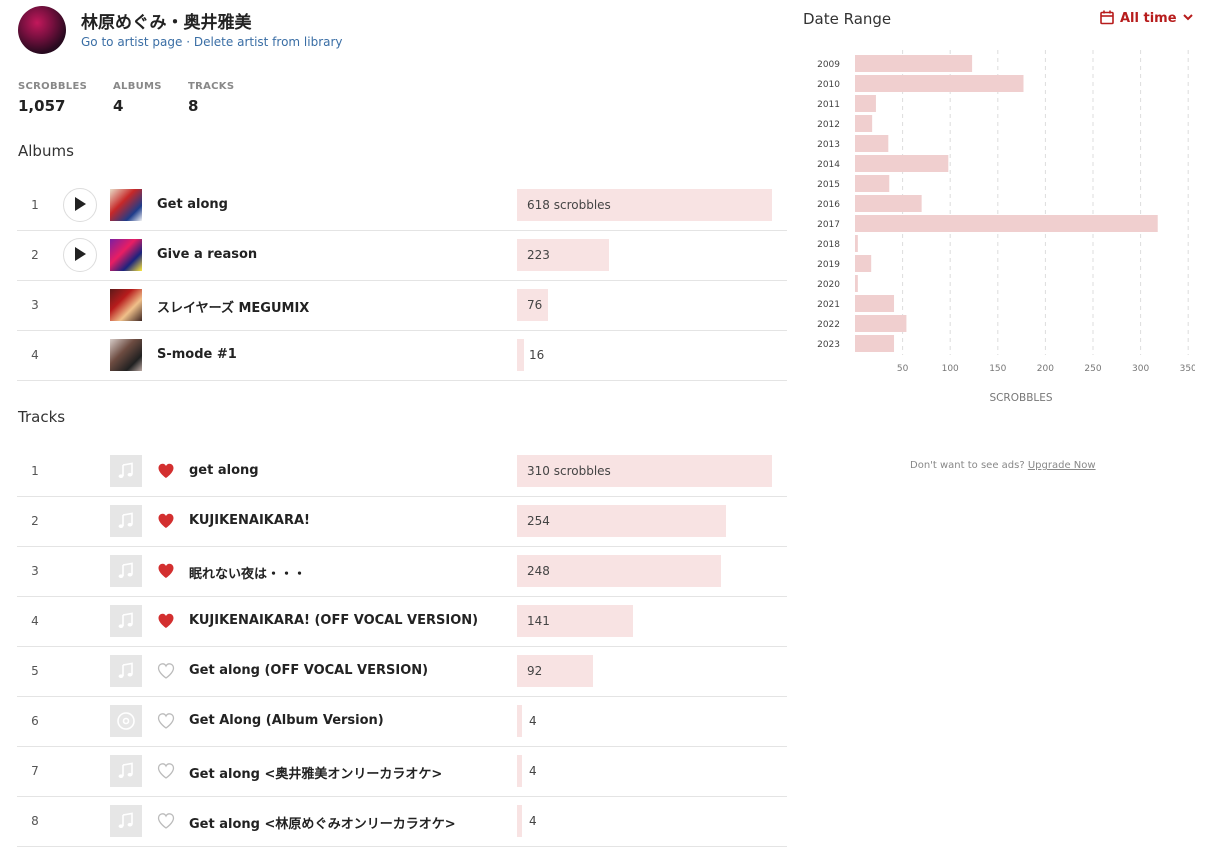 The width and height of the screenshot is (1206, 847). I want to click on chart-year-label: 2020, so click(828, 285).